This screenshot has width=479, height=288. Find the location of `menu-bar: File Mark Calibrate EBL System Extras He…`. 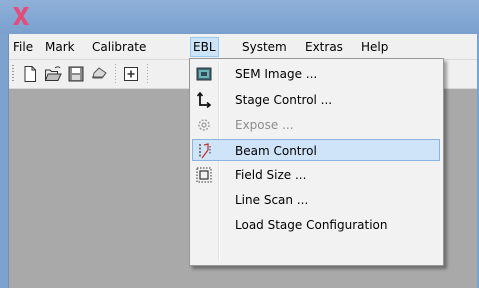

menu-bar: File Mark Calibrate EBL System Extras He… is located at coordinates (243, 46).